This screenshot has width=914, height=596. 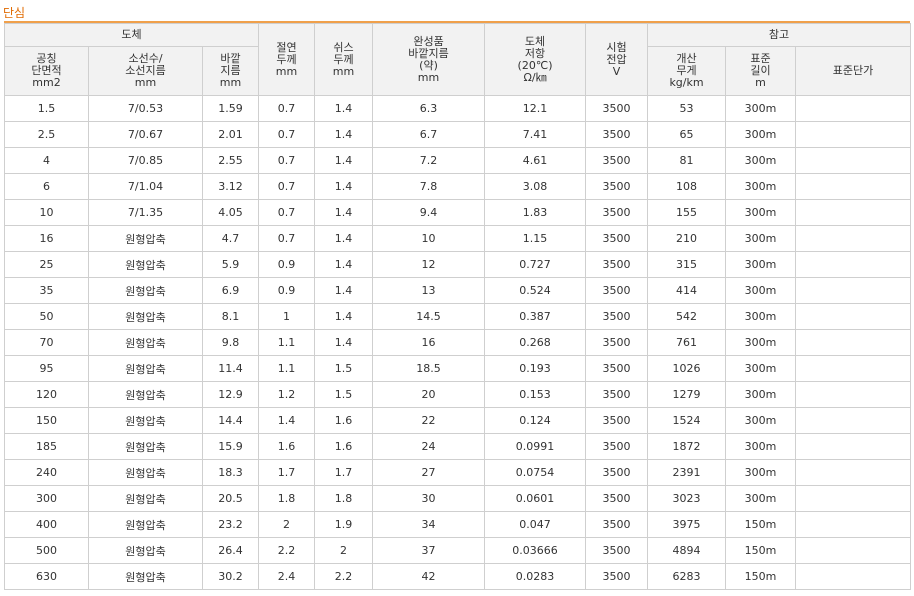 I want to click on cell-nominal-area: 120, so click(x=46, y=394).